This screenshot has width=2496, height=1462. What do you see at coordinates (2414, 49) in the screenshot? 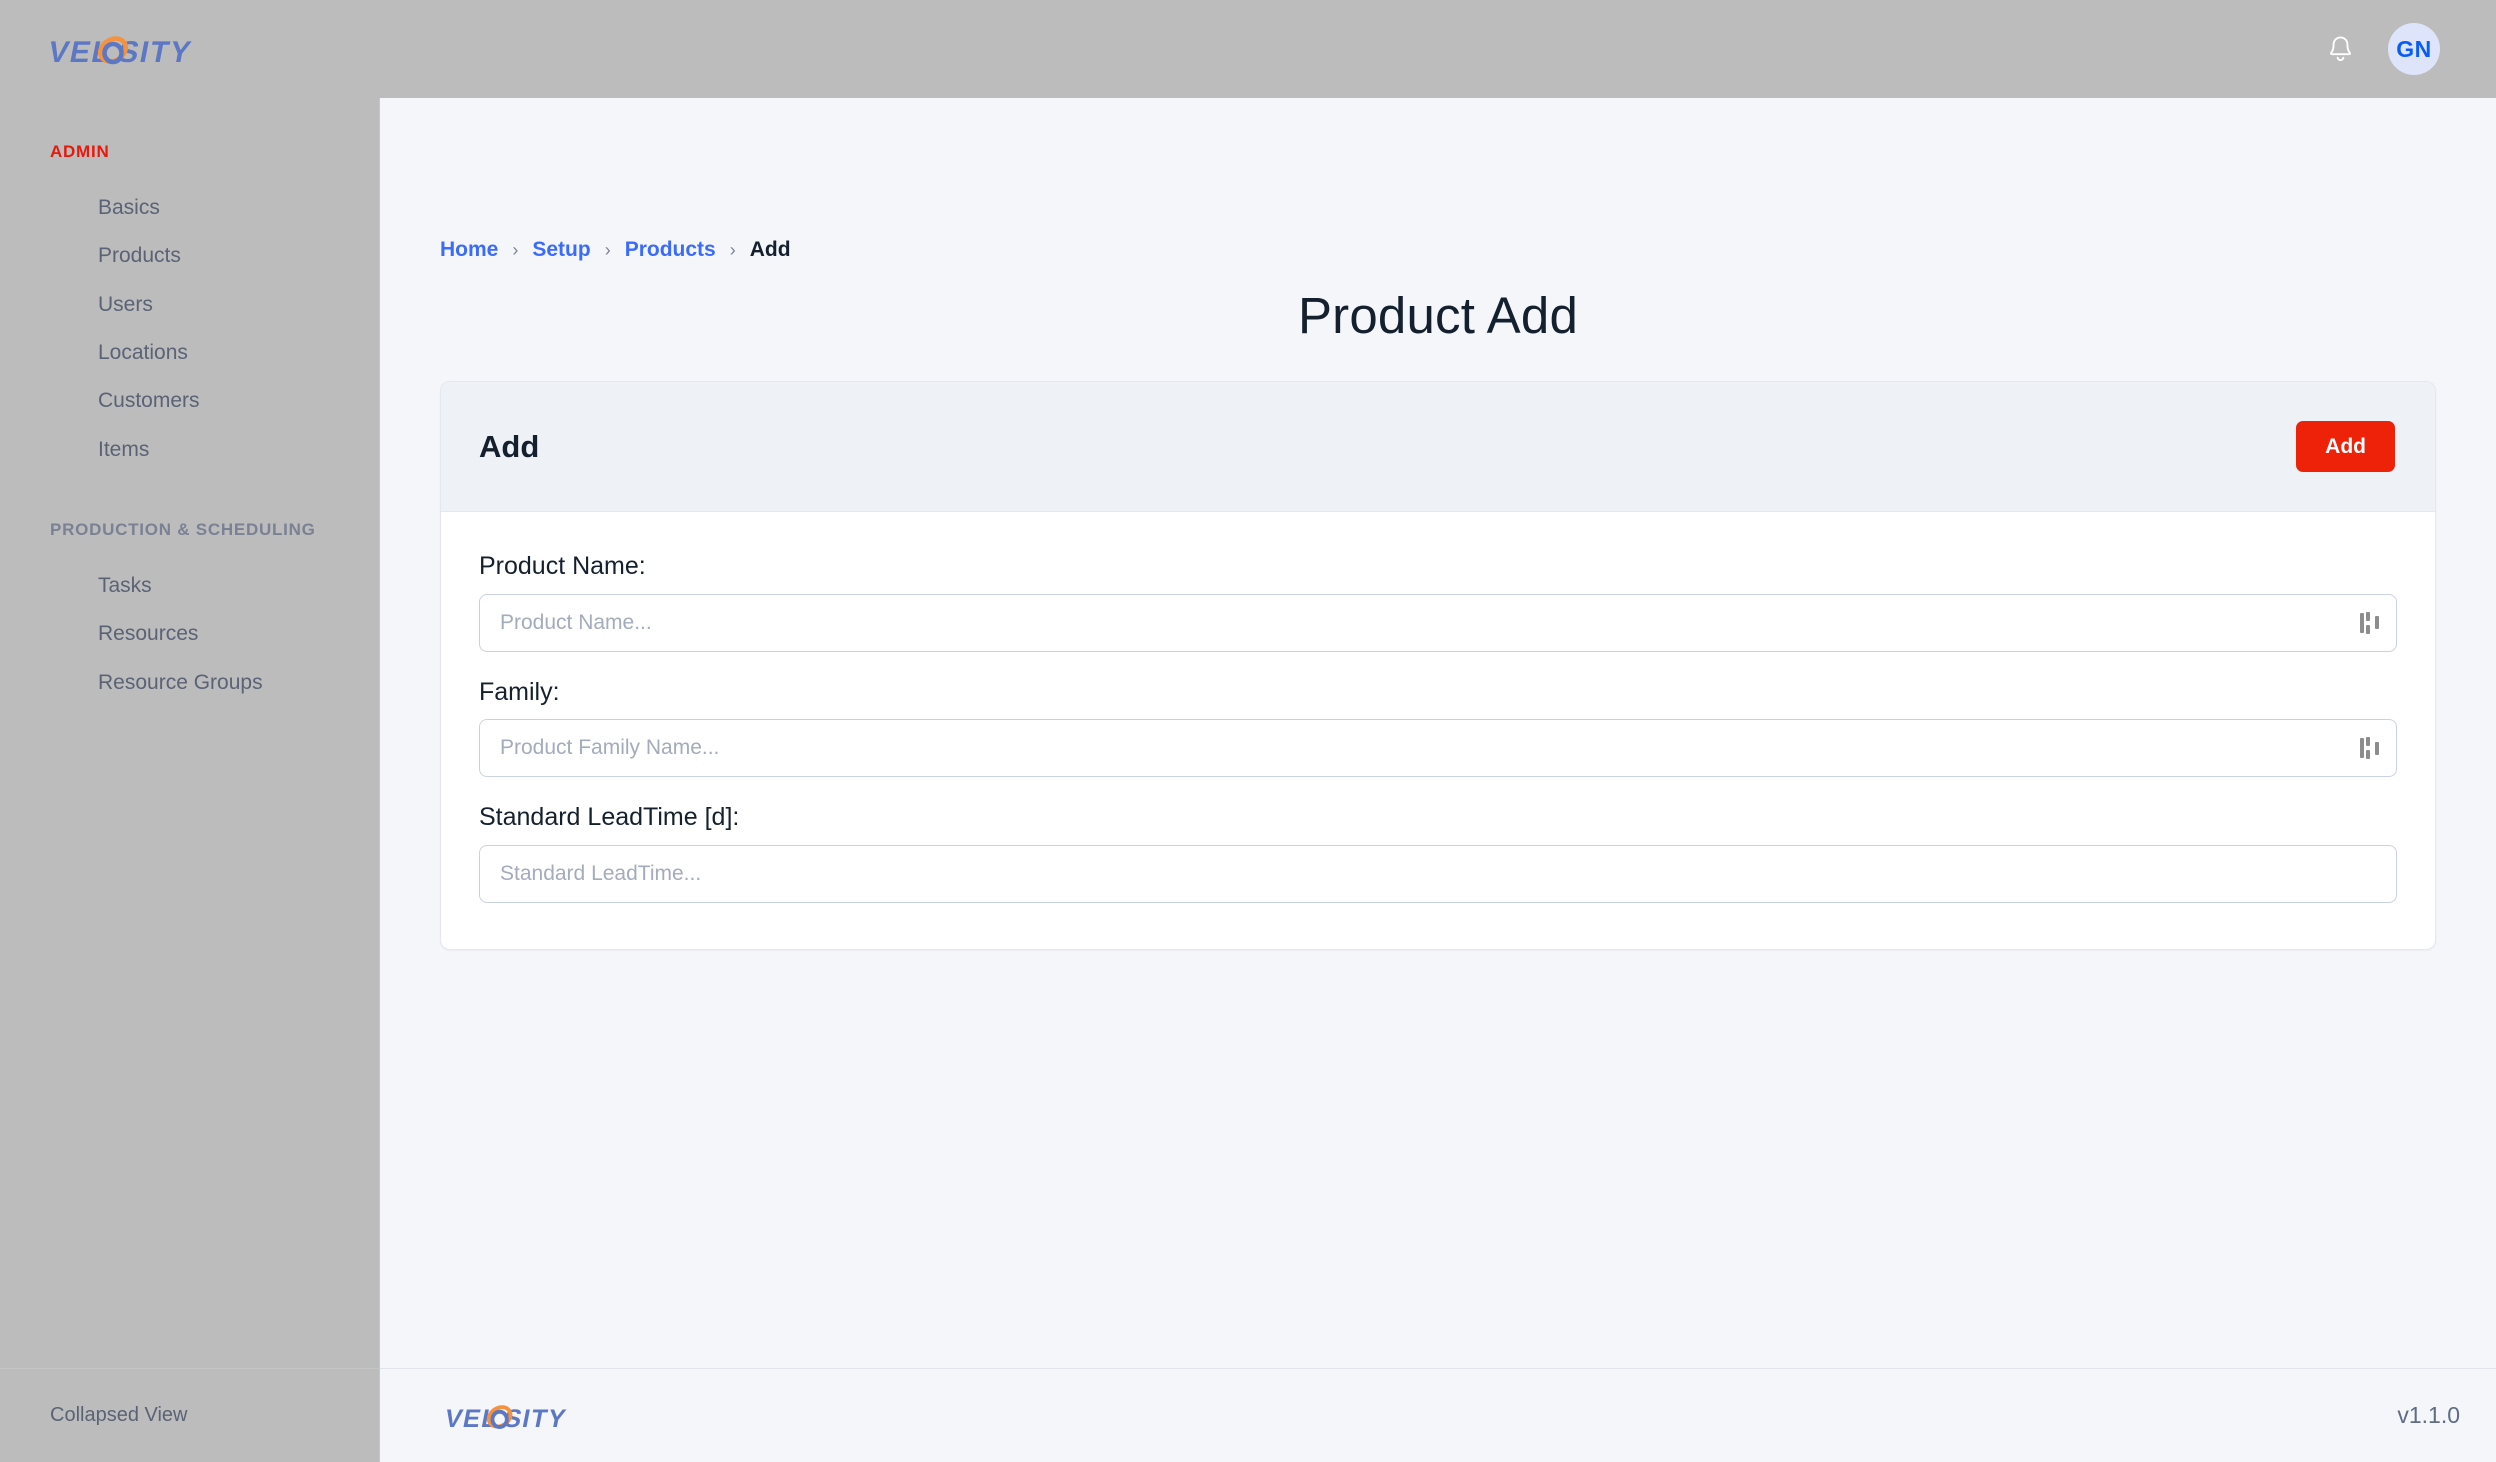
I see `user-avatar: GN` at bounding box center [2414, 49].